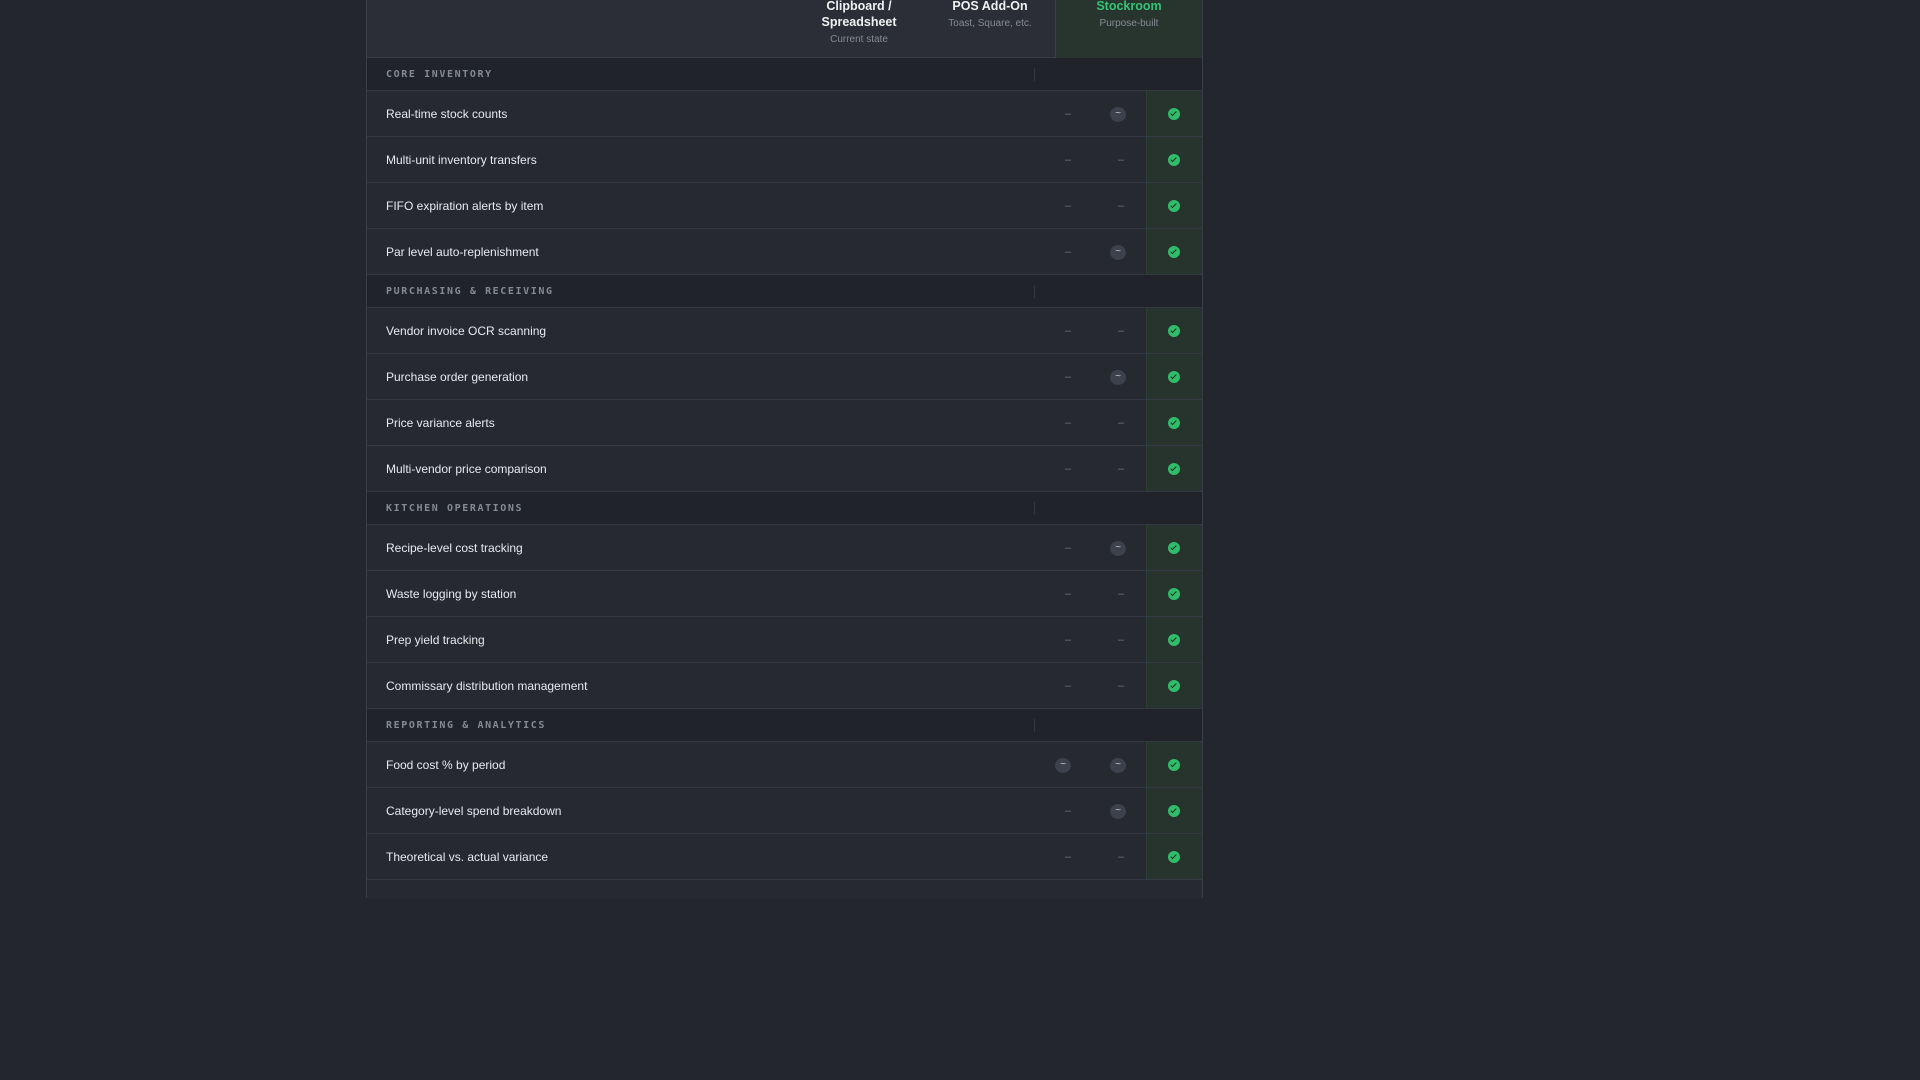  Describe the element at coordinates (784, 114) in the screenshot. I see `table-row: Real-time stock counts – ~` at that location.